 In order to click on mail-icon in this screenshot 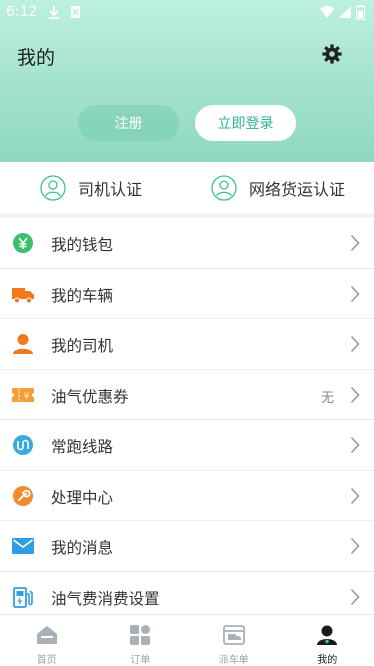, I will do `click(23, 546)`.